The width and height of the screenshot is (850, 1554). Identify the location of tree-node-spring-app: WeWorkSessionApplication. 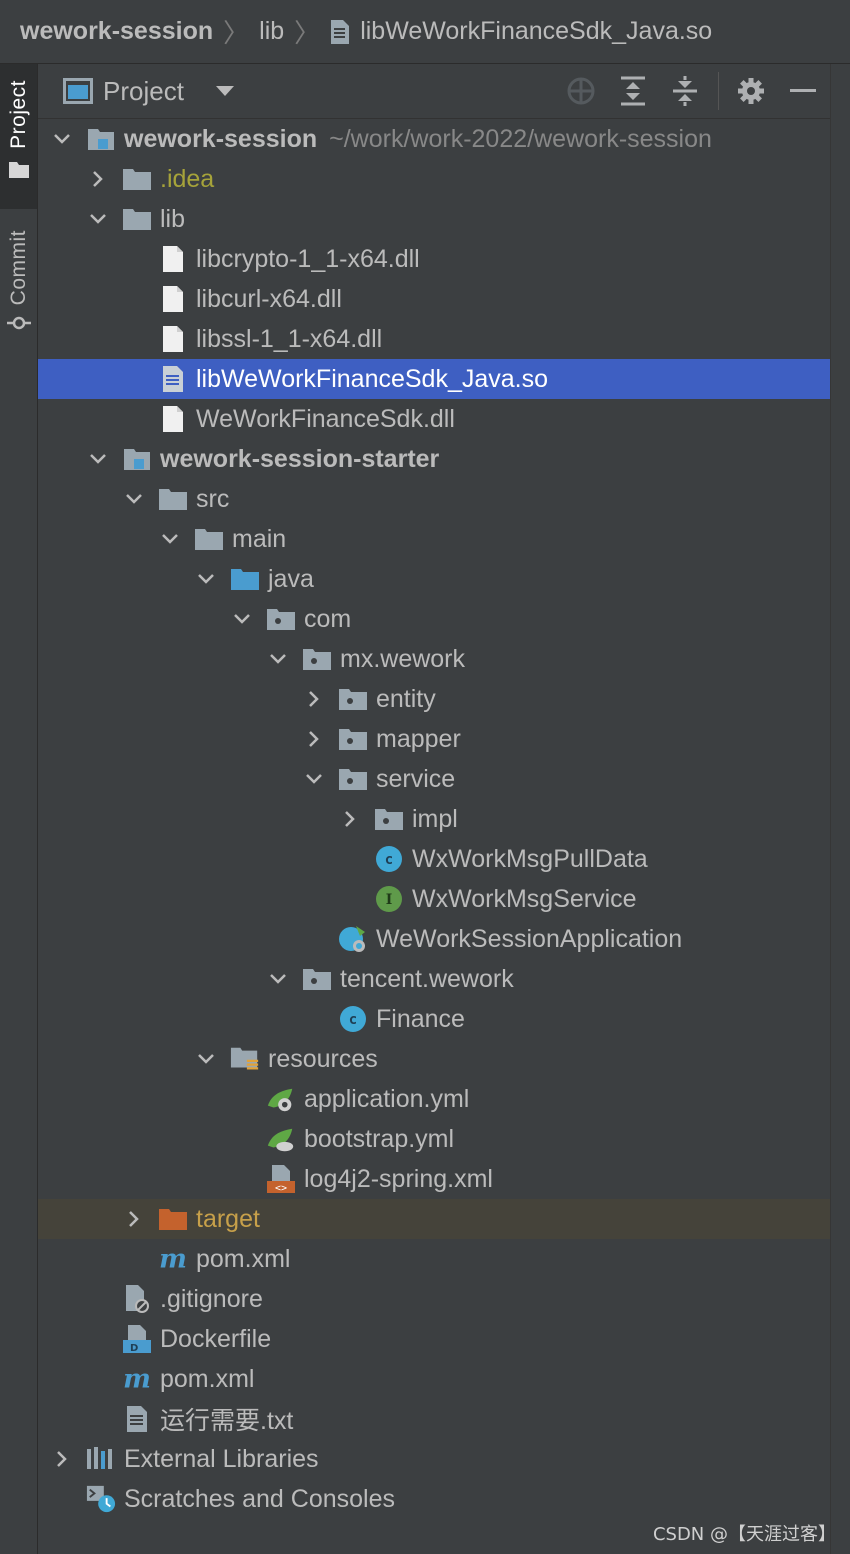
(434, 939).